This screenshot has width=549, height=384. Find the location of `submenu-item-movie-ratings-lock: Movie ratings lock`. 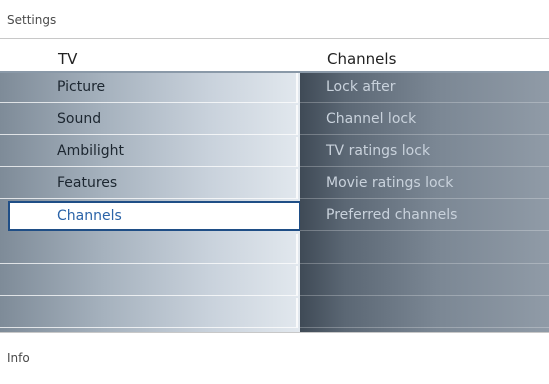

submenu-item-movie-ratings-lock: Movie ratings lock is located at coordinates (424, 184).